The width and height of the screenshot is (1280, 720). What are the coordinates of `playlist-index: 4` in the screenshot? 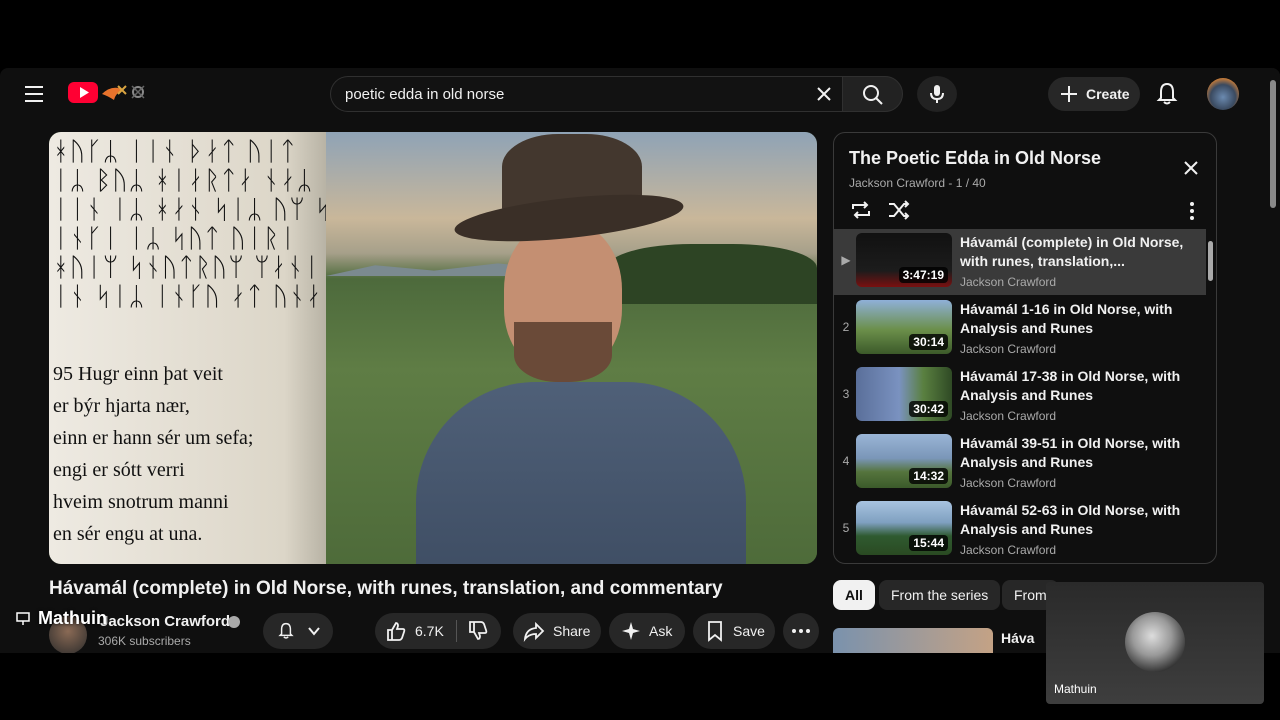 It's located at (846, 461).